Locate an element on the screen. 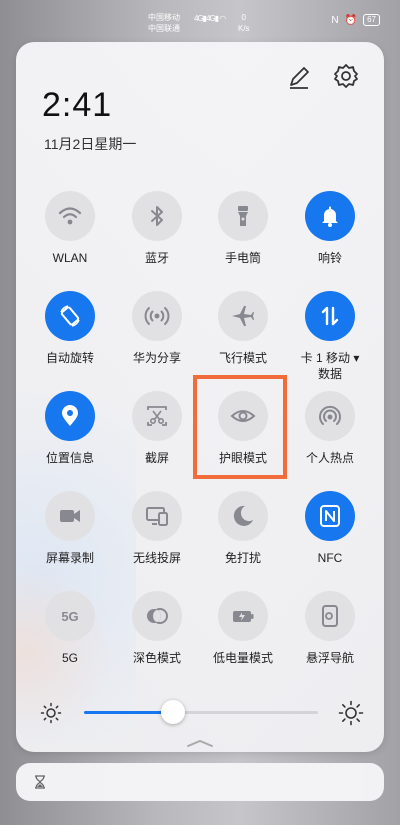  tile-label-text: 无线投屏 is located at coordinates (156, 558).